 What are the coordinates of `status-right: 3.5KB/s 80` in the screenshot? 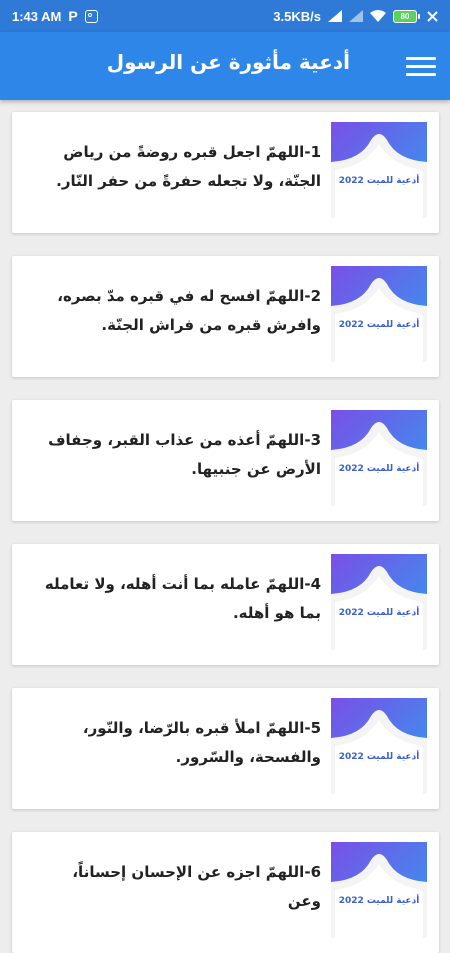 It's located at (355, 16).